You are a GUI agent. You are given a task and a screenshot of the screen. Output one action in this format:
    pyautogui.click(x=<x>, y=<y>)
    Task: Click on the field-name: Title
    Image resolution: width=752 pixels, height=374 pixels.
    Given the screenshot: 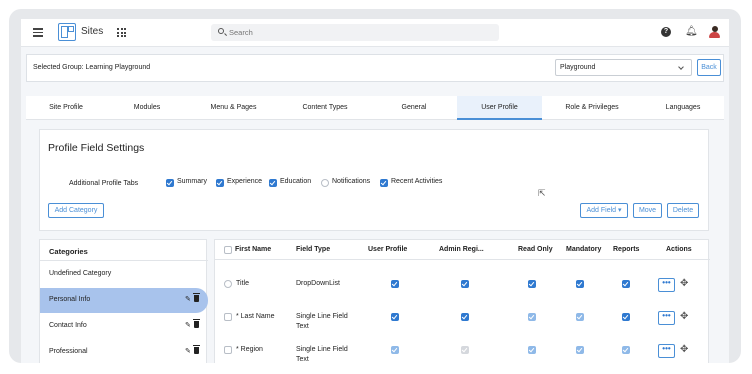 What is the action you would take?
    pyautogui.click(x=242, y=283)
    